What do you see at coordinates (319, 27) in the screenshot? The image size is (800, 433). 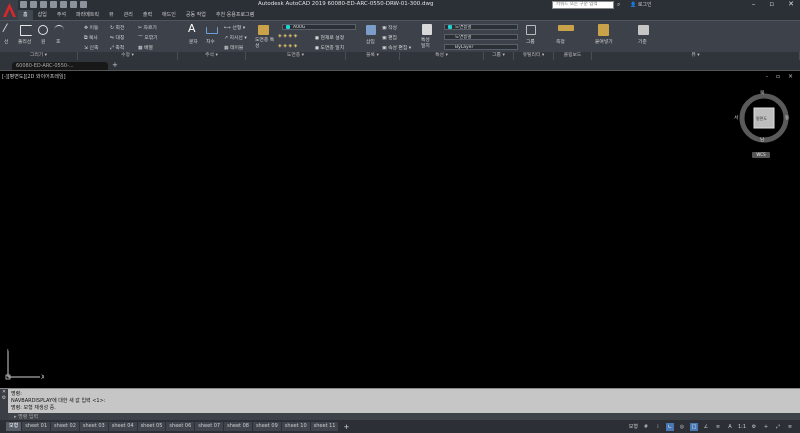 I see `layer-dropdown: A00G` at bounding box center [319, 27].